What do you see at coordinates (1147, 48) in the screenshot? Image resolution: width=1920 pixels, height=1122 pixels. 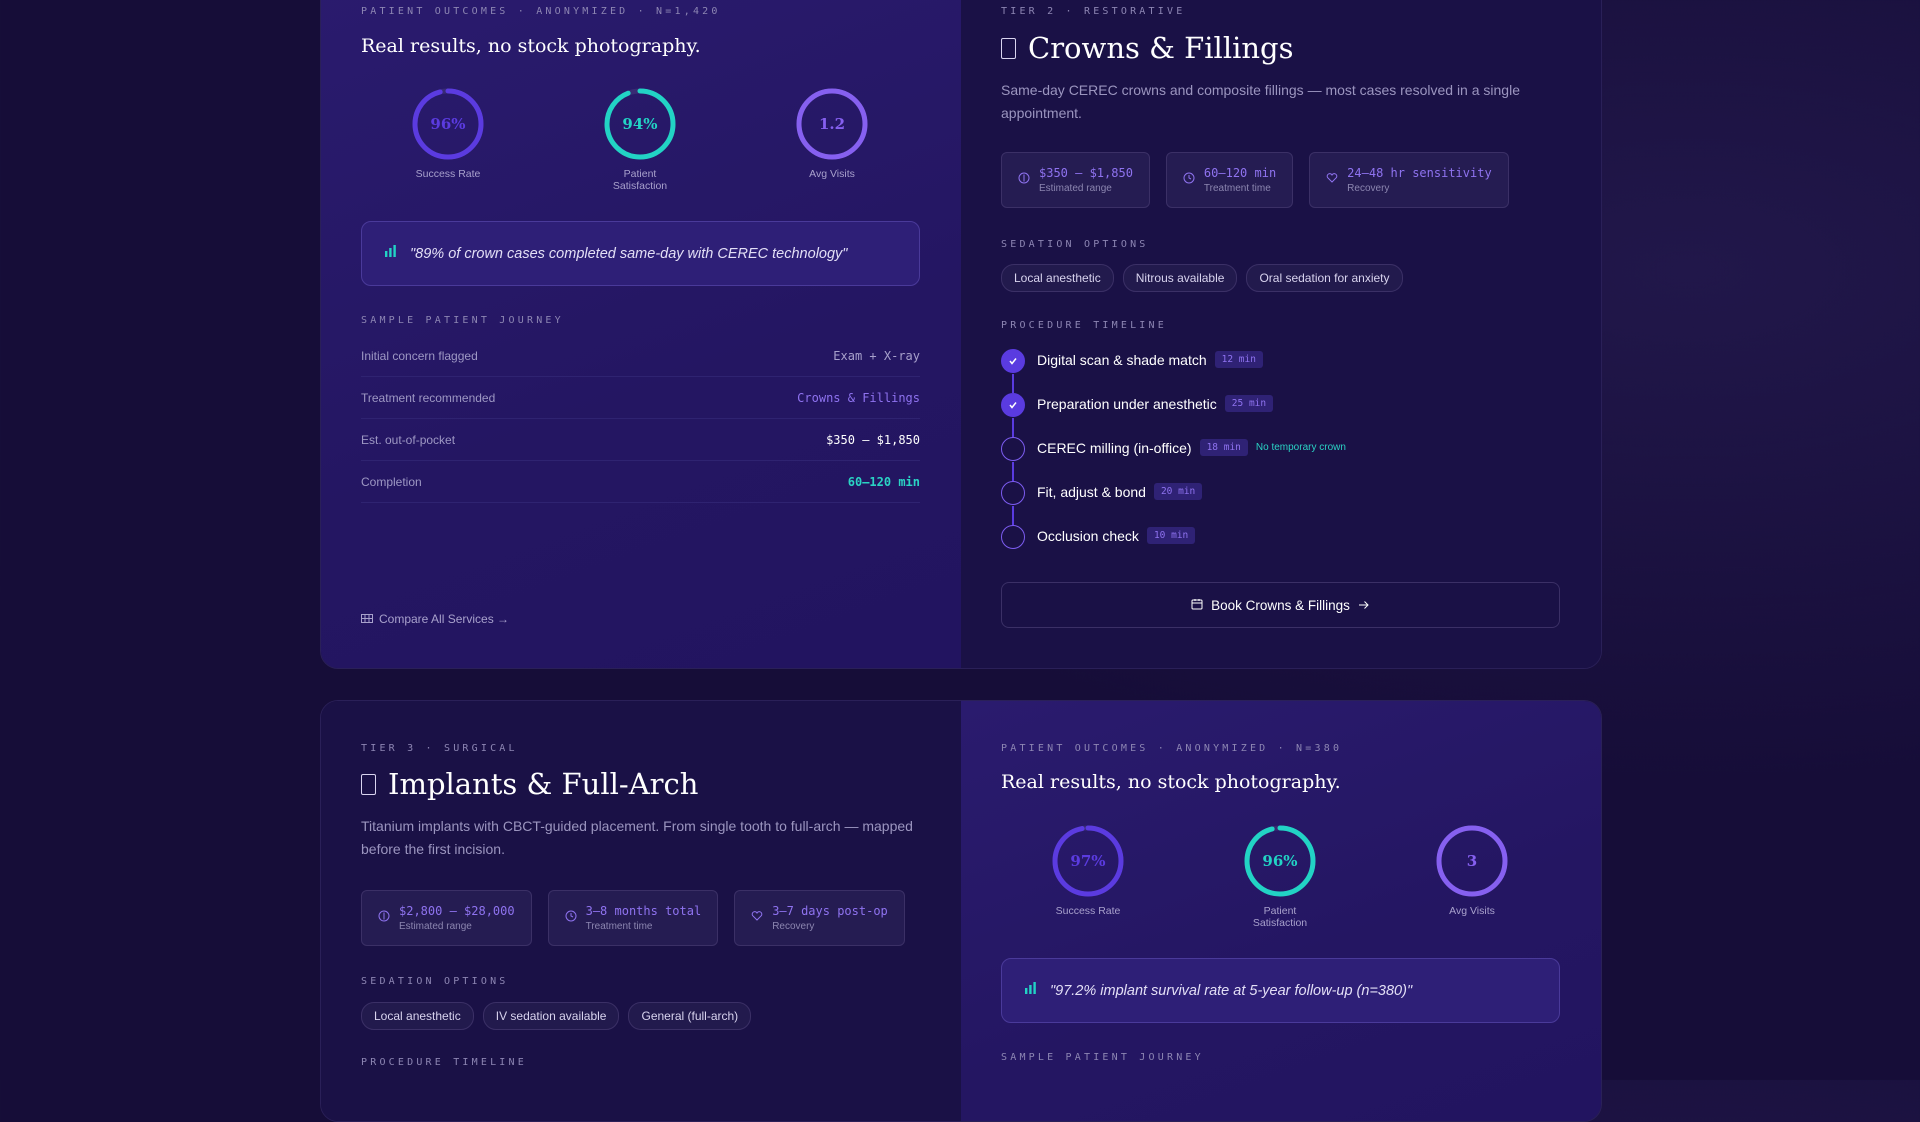 I see `service-title: Crowns & Fillings` at bounding box center [1147, 48].